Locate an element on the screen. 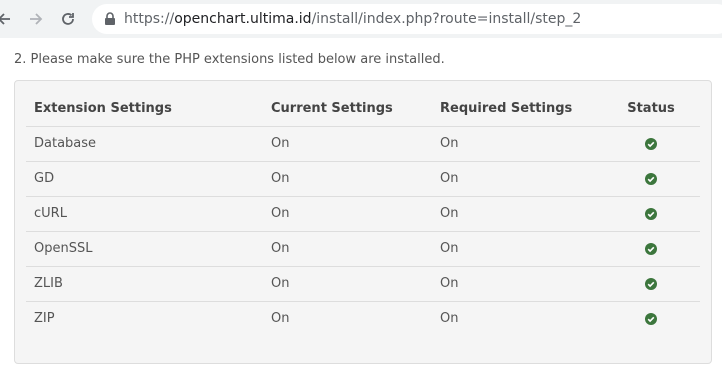 The image size is (722, 377). reload-button is located at coordinates (68, 19).